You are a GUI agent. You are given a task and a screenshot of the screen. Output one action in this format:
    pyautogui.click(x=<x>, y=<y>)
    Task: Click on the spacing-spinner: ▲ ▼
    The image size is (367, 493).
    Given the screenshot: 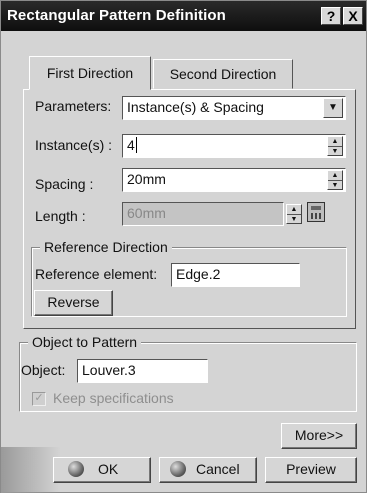 What is the action you would take?
    pyautogui.click(x=335, y=180)
    